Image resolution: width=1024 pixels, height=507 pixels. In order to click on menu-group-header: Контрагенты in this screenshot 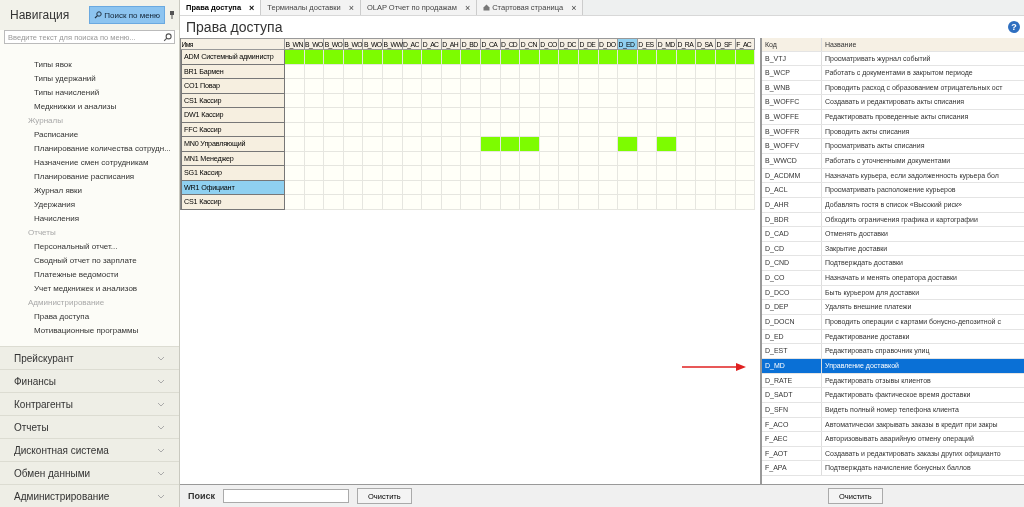, I will do `click(89, 403)`.